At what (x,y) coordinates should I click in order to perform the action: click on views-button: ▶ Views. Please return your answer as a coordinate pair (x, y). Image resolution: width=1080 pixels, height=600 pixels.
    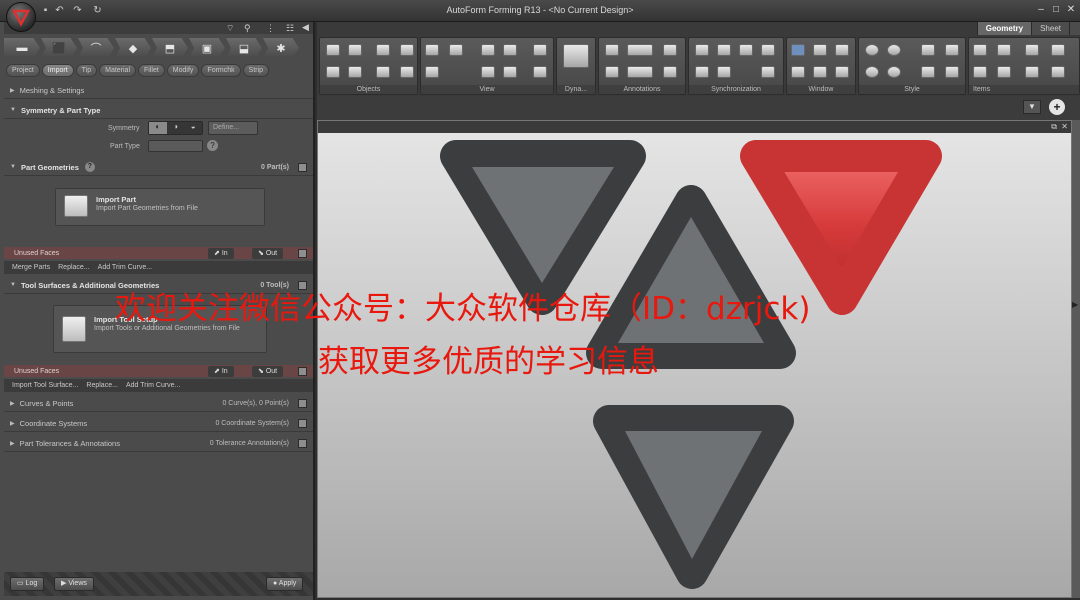
    Looking at the image, I should click on (74, 584).